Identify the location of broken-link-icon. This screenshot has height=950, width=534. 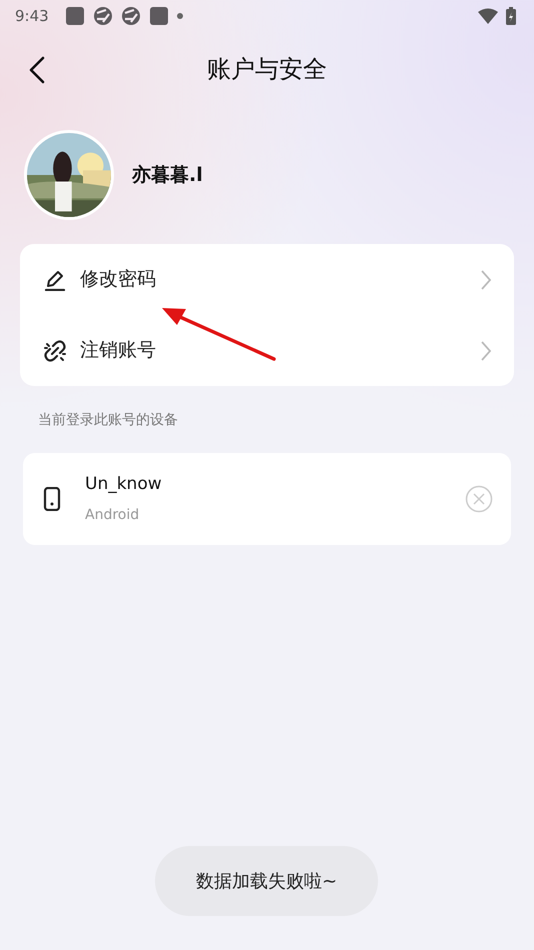
(55, 351).